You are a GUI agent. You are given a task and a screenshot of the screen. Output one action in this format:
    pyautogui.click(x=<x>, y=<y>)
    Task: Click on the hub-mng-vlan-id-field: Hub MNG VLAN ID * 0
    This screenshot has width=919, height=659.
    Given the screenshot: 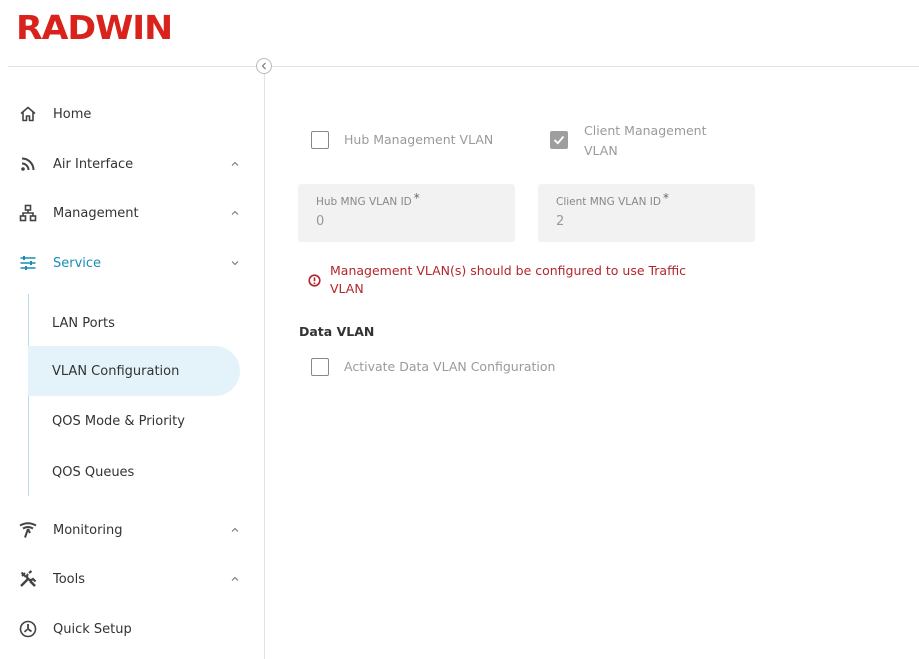 What is the action you would take?
    pyautogui.click(x=406, y=213)
    